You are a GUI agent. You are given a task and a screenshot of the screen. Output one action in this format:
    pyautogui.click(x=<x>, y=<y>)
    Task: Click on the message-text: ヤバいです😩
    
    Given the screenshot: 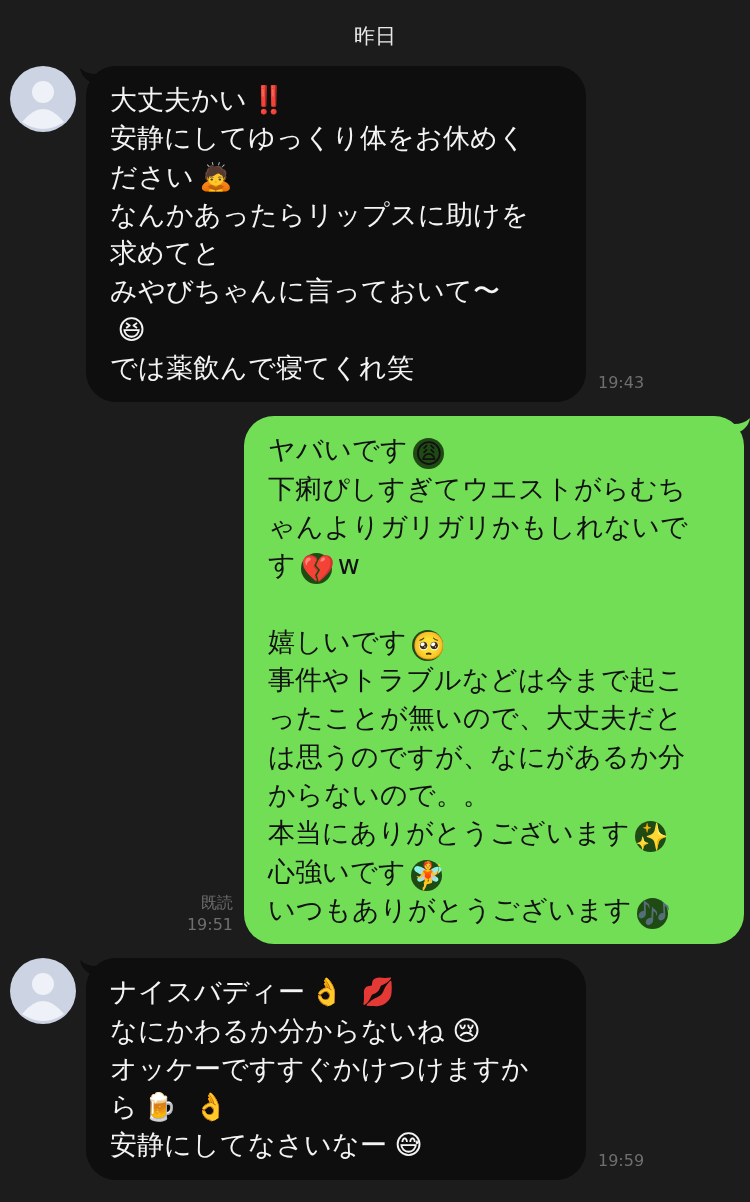 What is the action you would take?
    pyautogui.click(x=357, y=451)
    